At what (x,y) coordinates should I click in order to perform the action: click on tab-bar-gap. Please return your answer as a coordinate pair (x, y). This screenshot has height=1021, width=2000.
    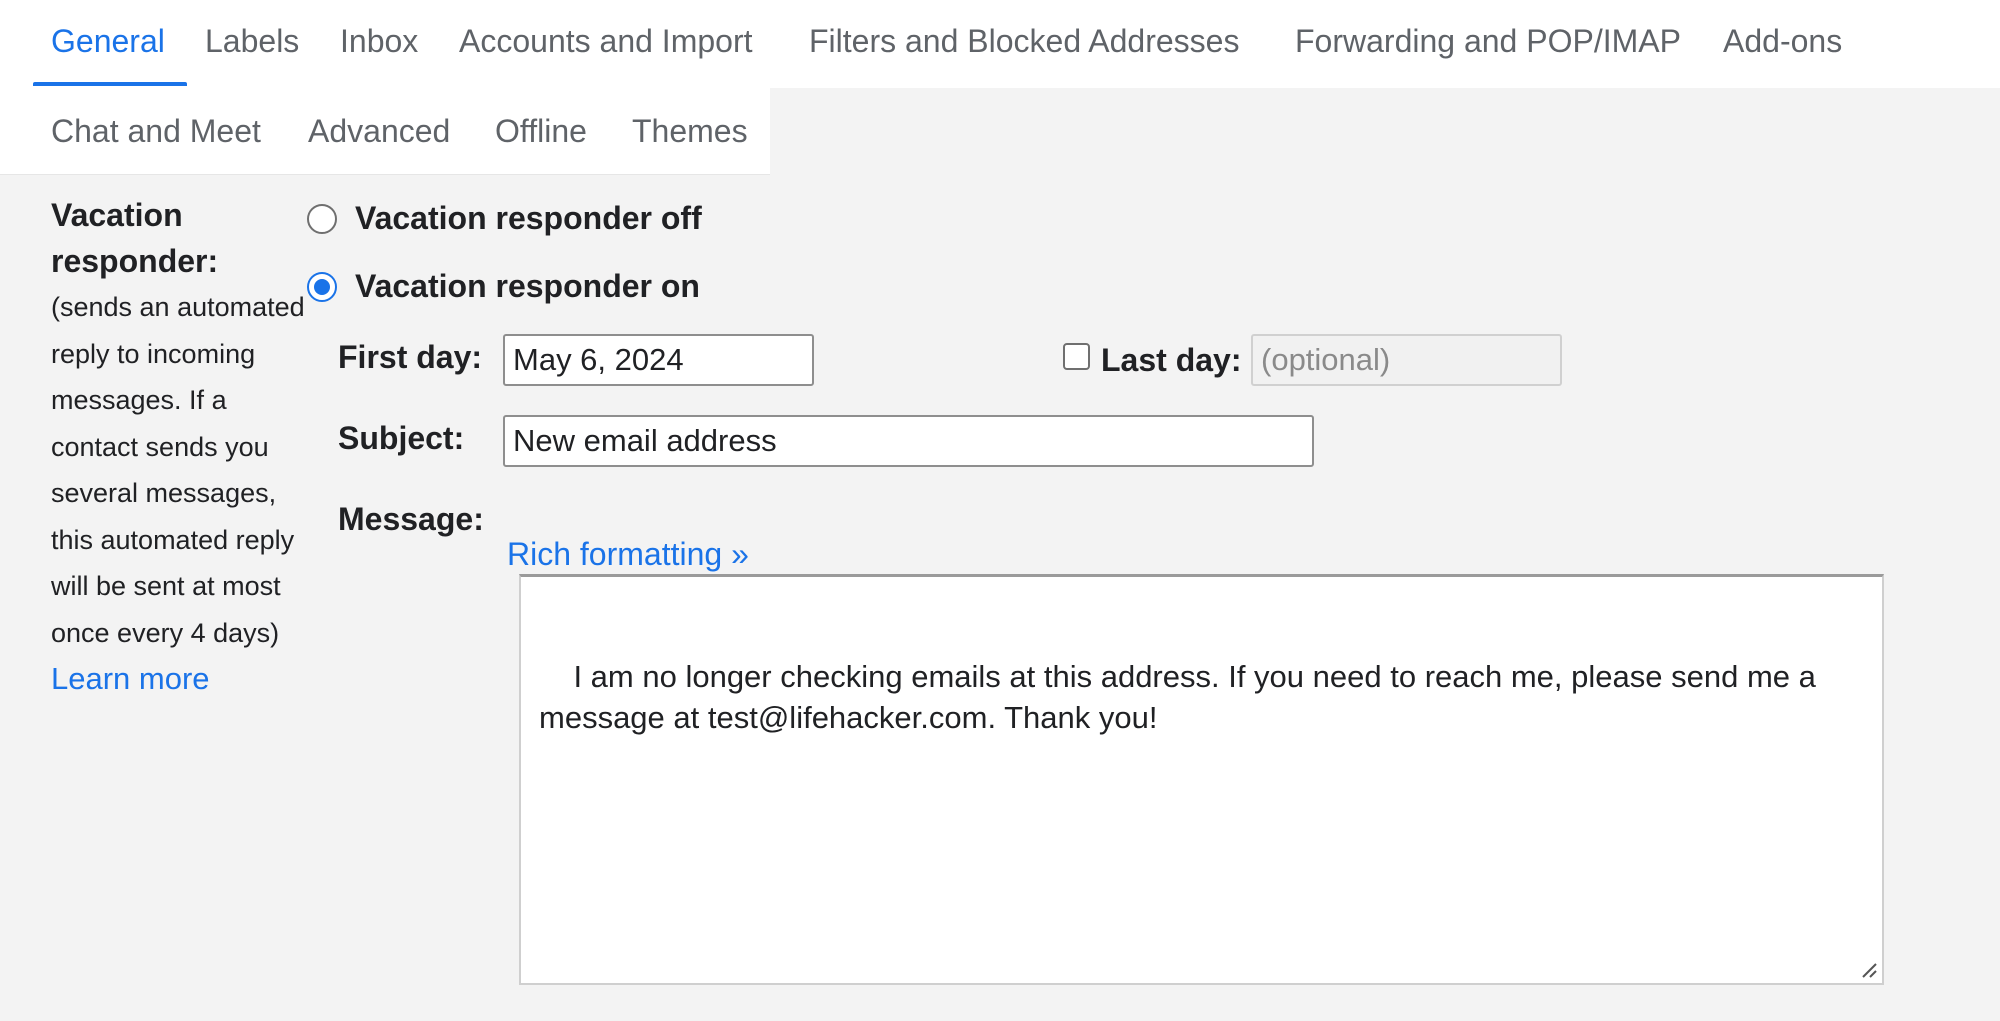
    Looking at the image, I should click on (1385, 131).